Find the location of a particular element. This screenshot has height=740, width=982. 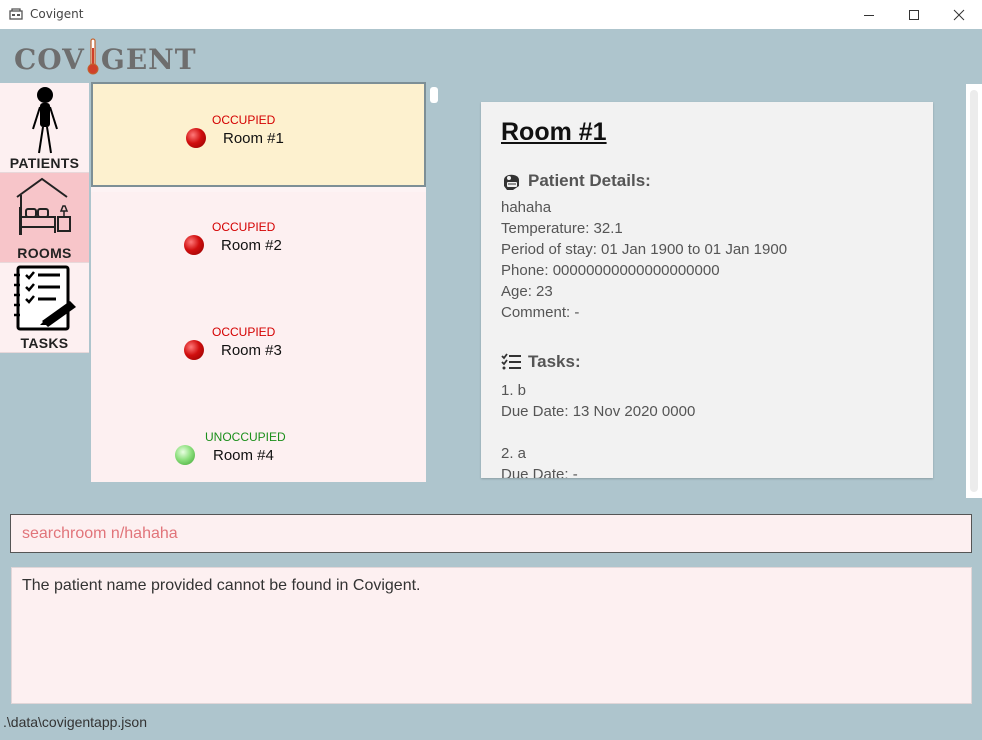

title-bar: Covigent is located at coordinates (491, 14).